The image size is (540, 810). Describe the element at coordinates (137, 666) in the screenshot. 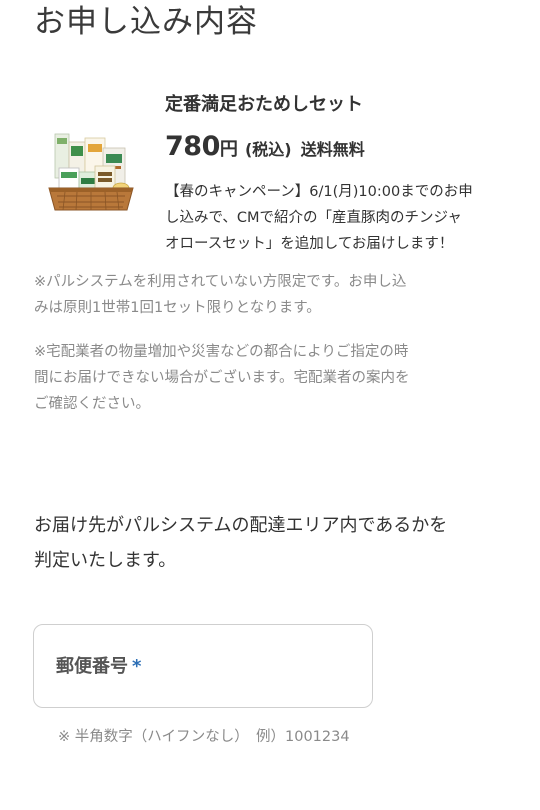

I see `required-mark: *` at that location.